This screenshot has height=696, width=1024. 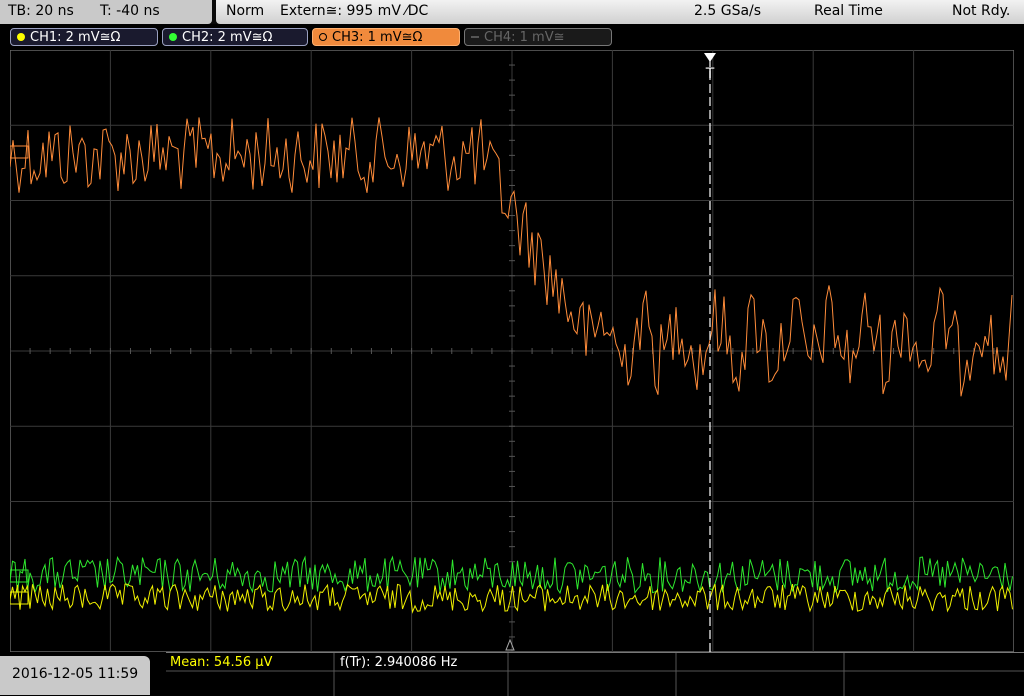 I want to click on ch3-indicator-icon, so click(x=323, y=37).